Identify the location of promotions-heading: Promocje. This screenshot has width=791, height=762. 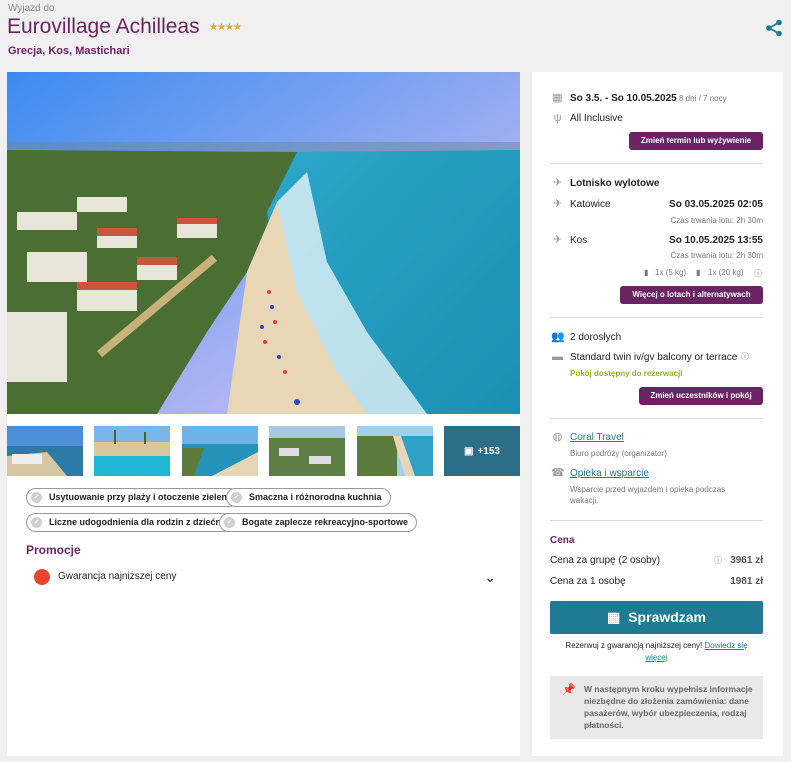
(53, 550).